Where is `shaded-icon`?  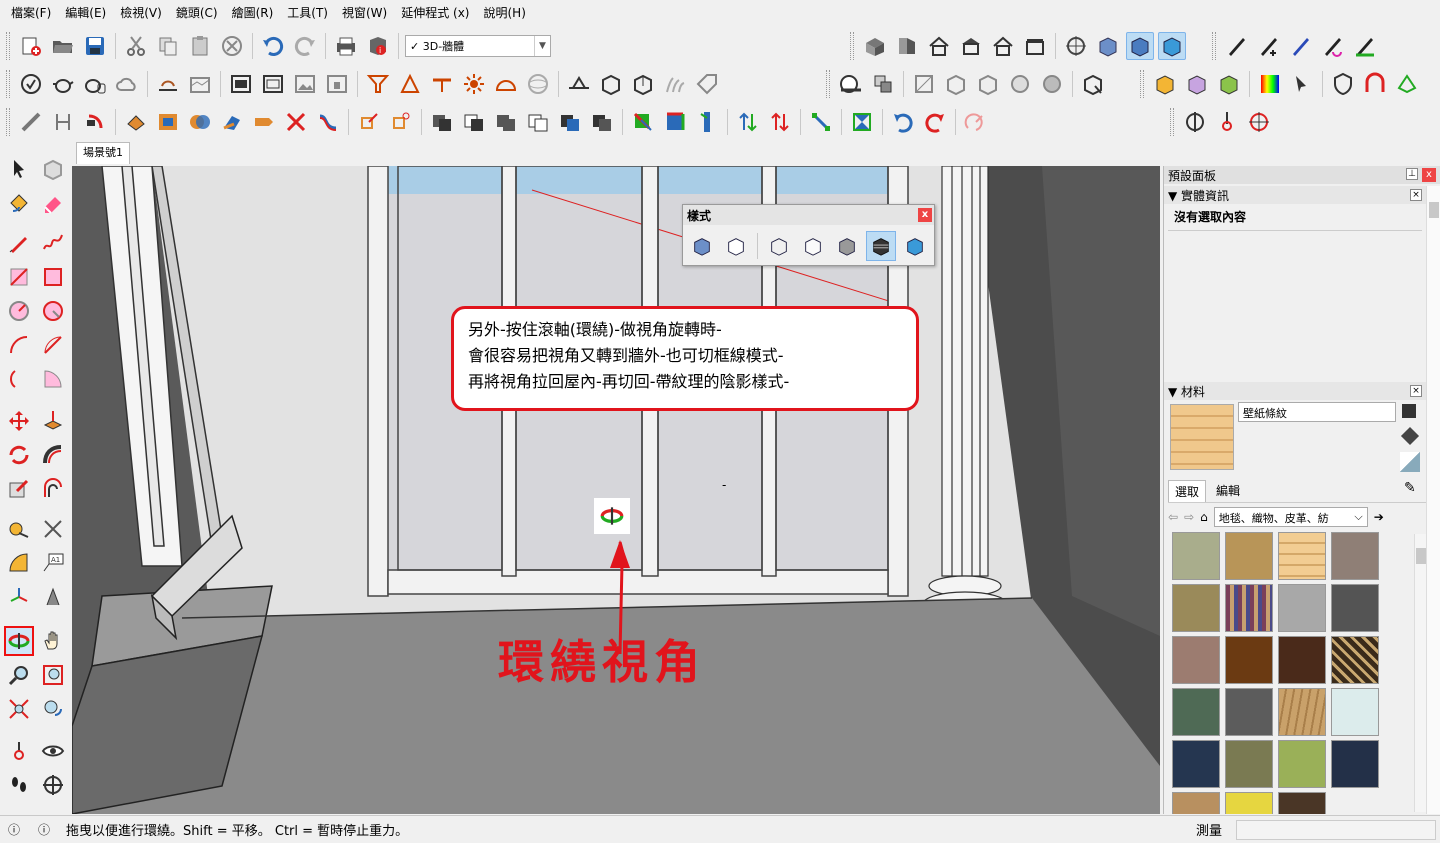
shaded-icon is located at coordinates (1020, 84).